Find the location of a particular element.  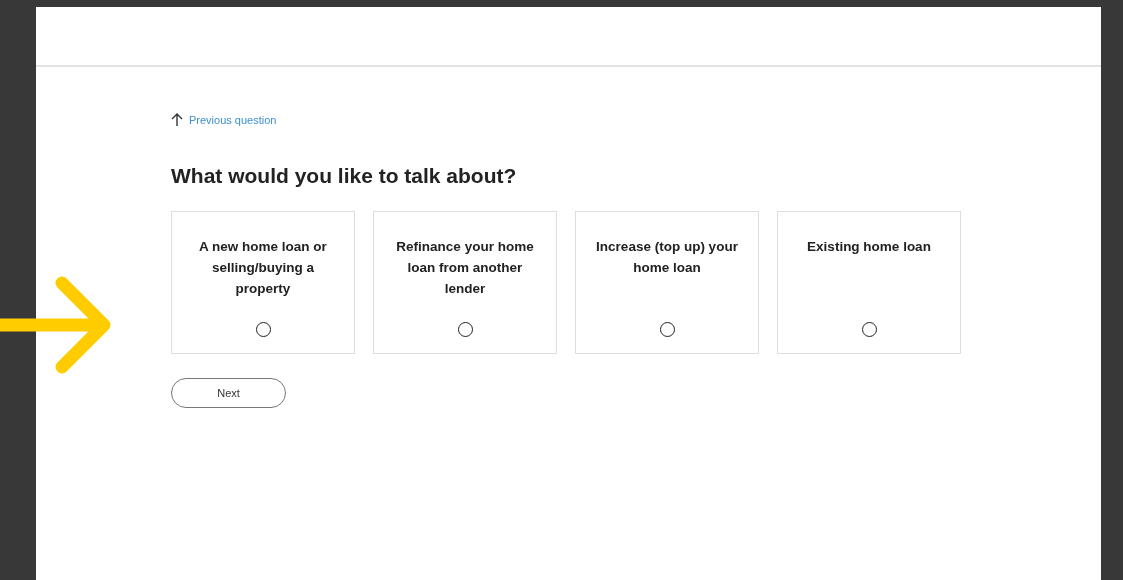

option-card: Increase (top up) your home loan is located at coordinates (667, 282).